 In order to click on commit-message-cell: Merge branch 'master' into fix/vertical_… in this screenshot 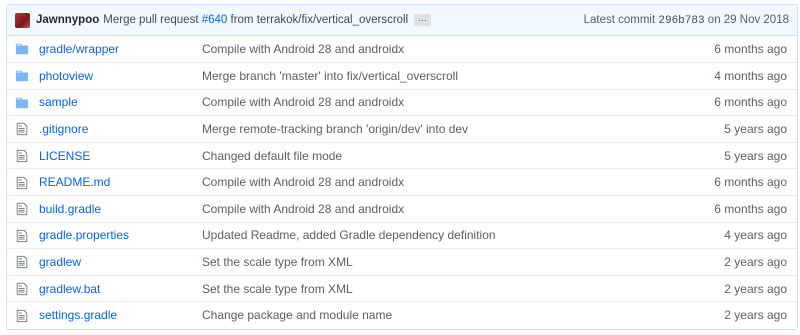, I will do `click(434, 76)`.